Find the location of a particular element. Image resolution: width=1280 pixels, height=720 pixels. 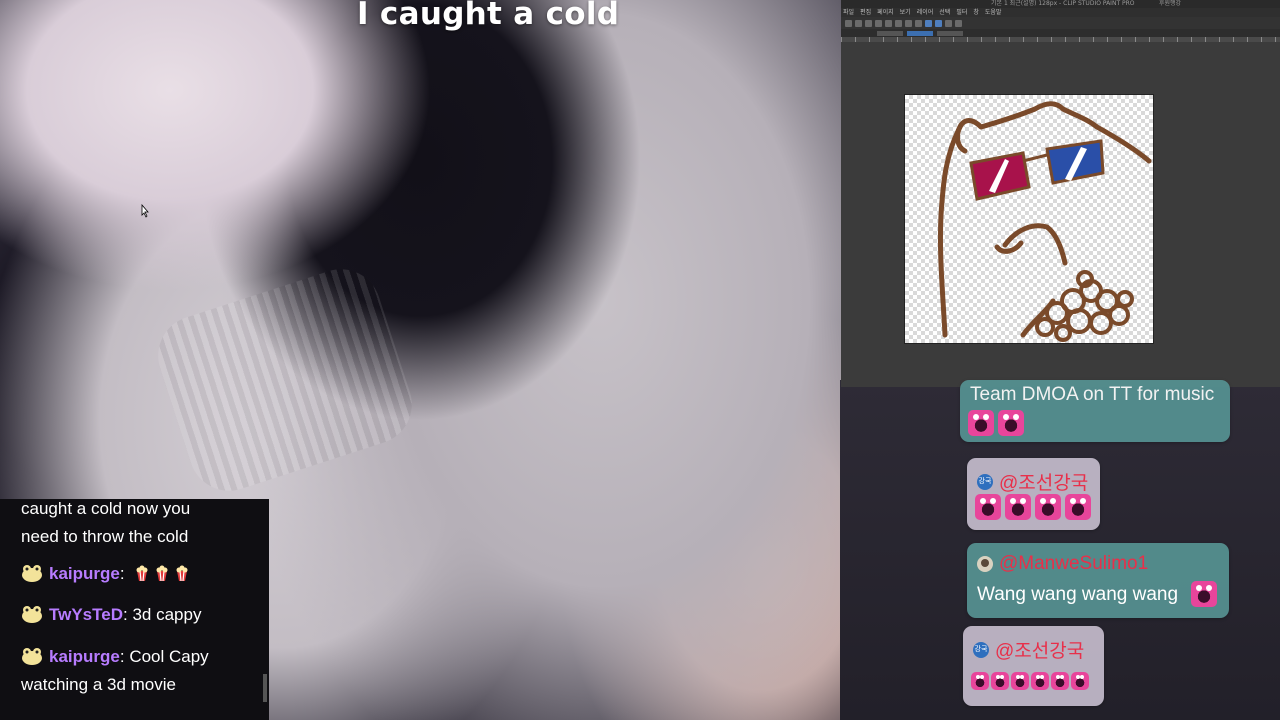

chat-scrollbar is located at coordinates (265, 688).